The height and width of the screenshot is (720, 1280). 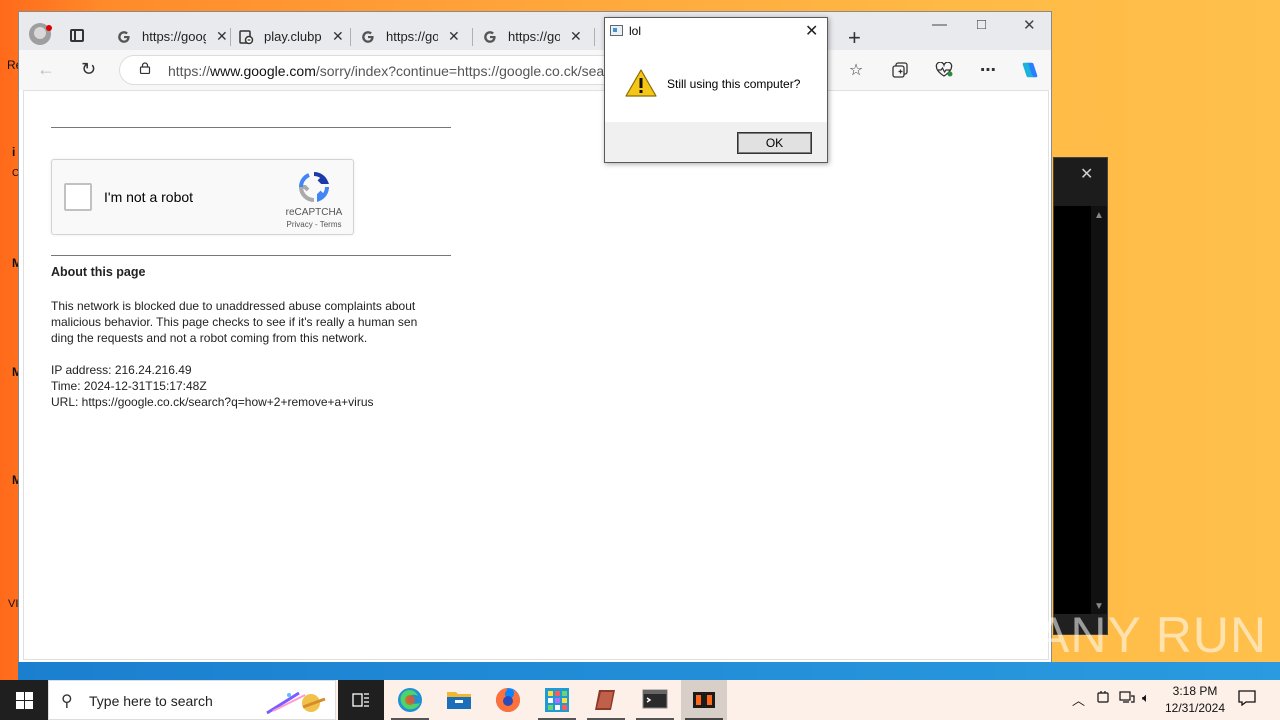 What do you see at coordinates (49, 28) in the screenshot?
I see `notification-dot` at bounding box center [49, 28].